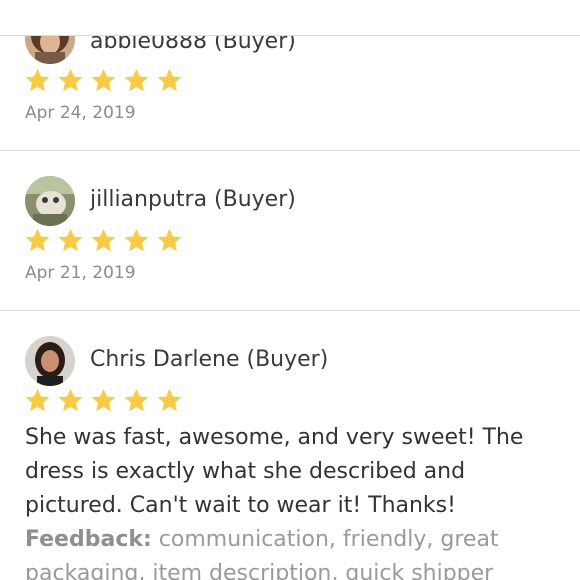 Image resolution: width=580 pixels, height=580 pixels. I want to click on reviewer-name: jillianputra (Buyer), so click(193, 200).